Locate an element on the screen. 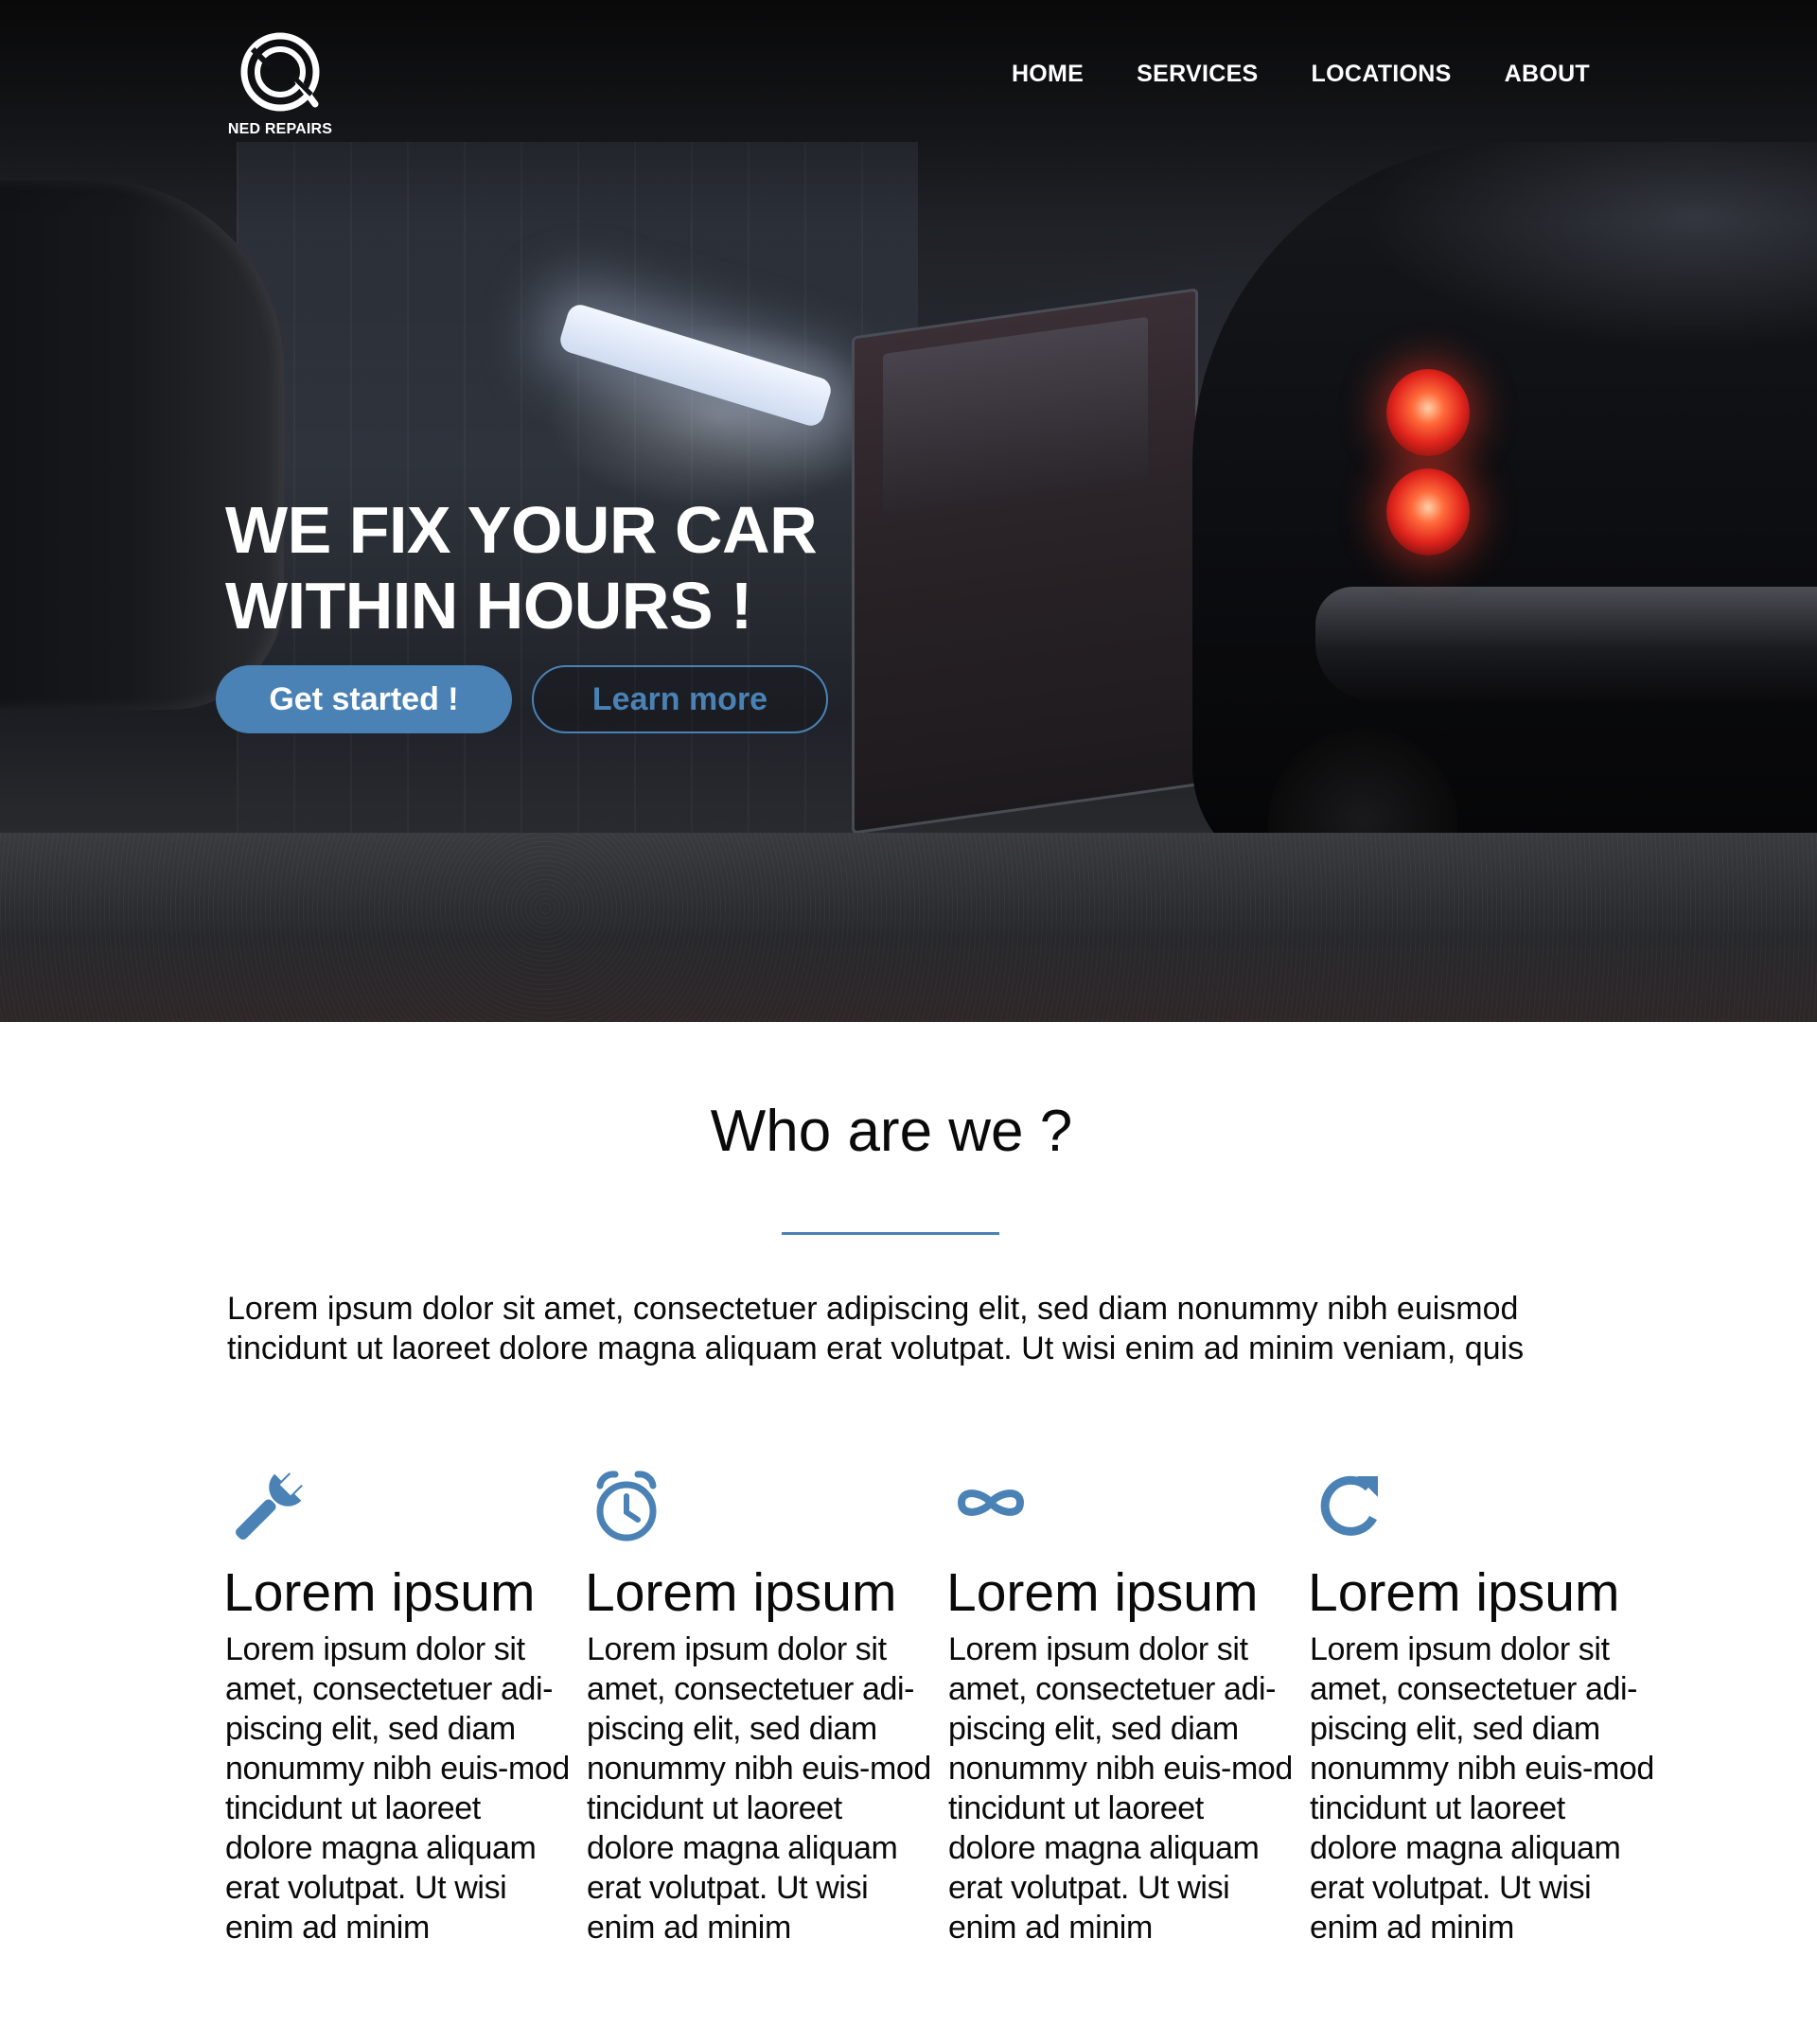 The width and height of the screenshot is (1817, 2044). who-divider is located at coordinates (891, 1233).